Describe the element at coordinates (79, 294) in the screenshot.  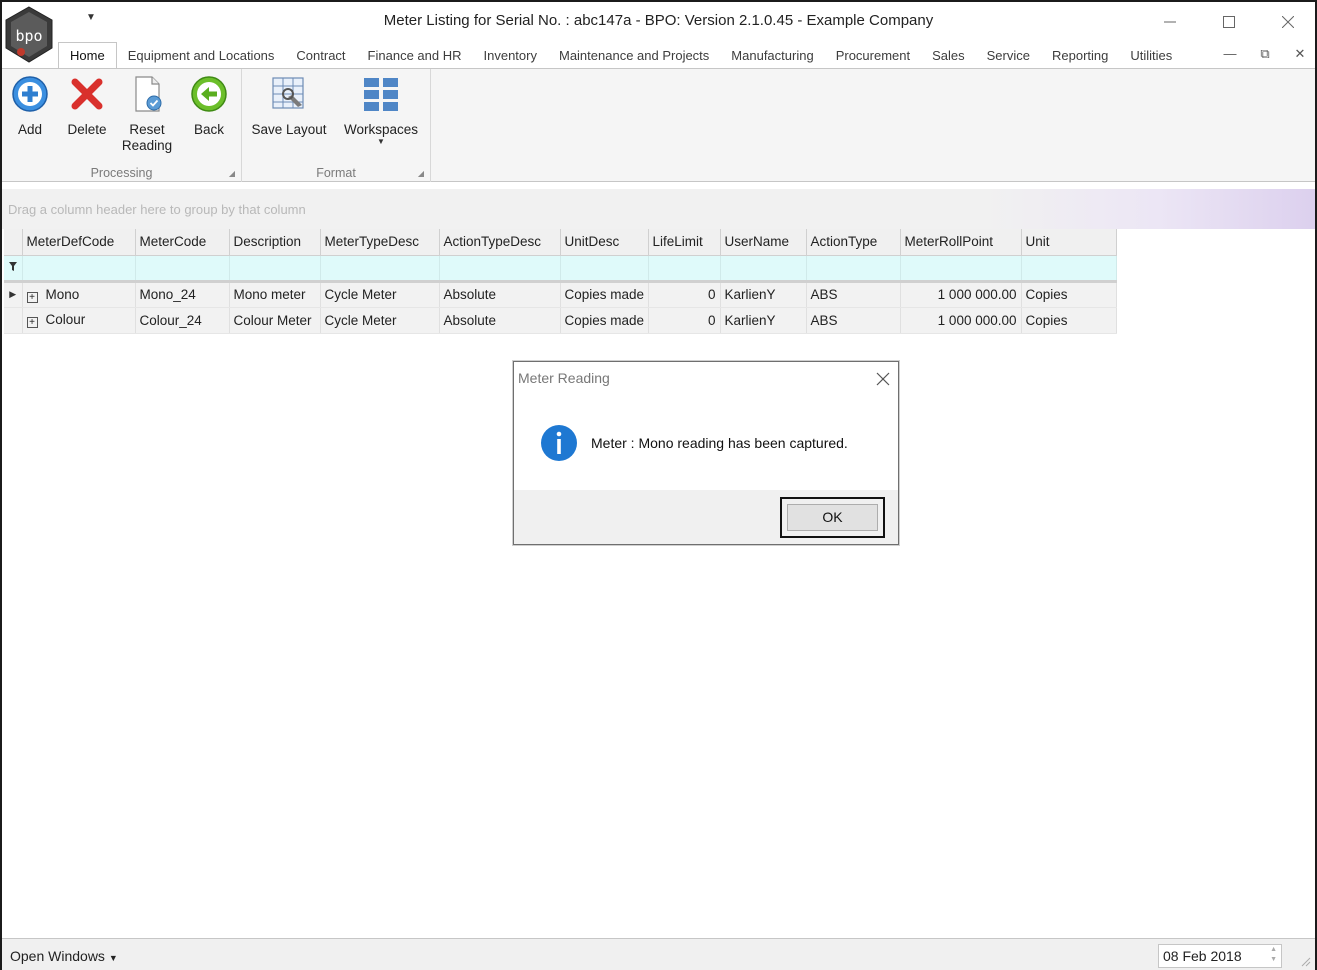
I see `cell-meterdefcode: + Mono` at that location.